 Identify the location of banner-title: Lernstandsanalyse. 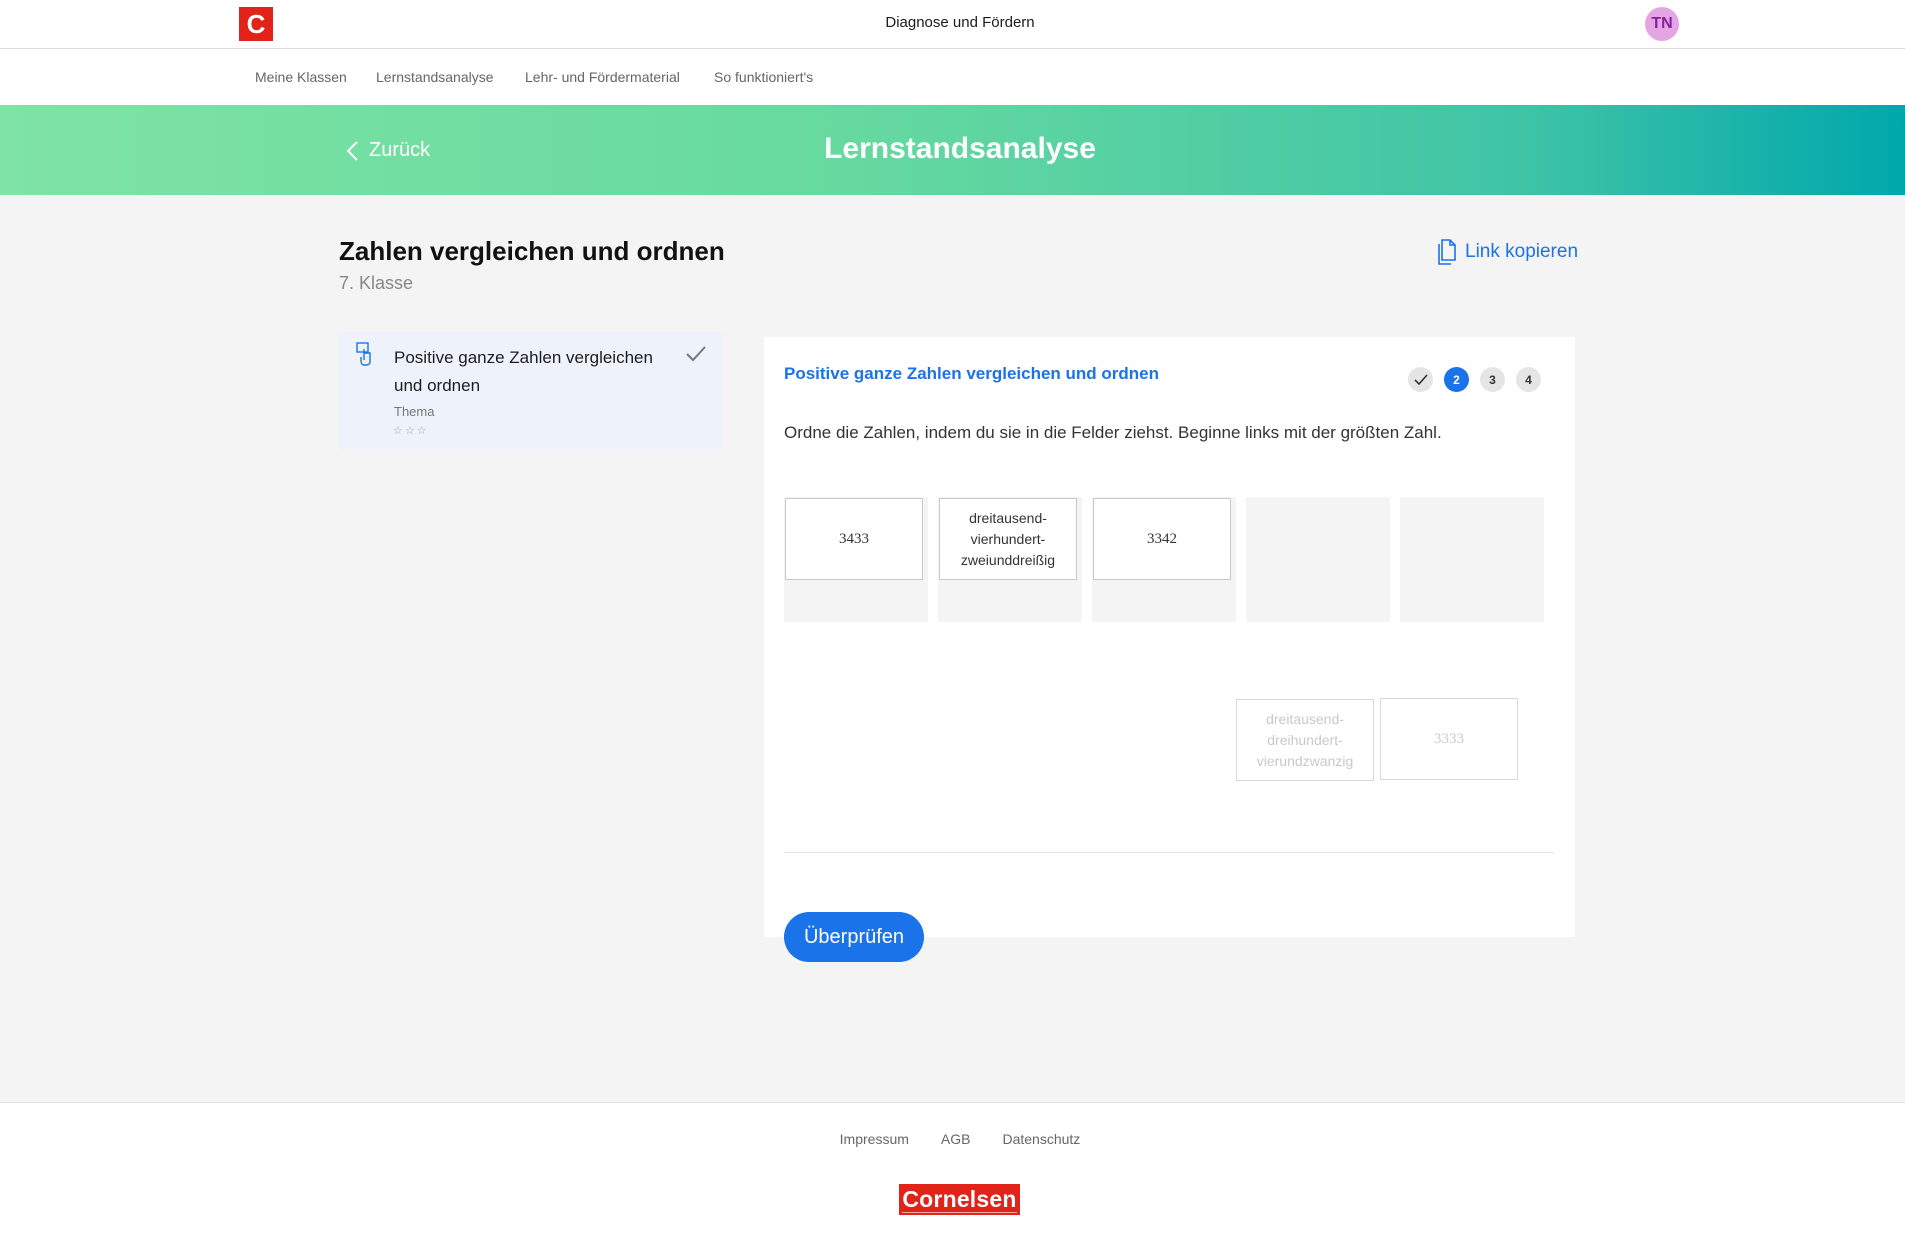
(960, 148).